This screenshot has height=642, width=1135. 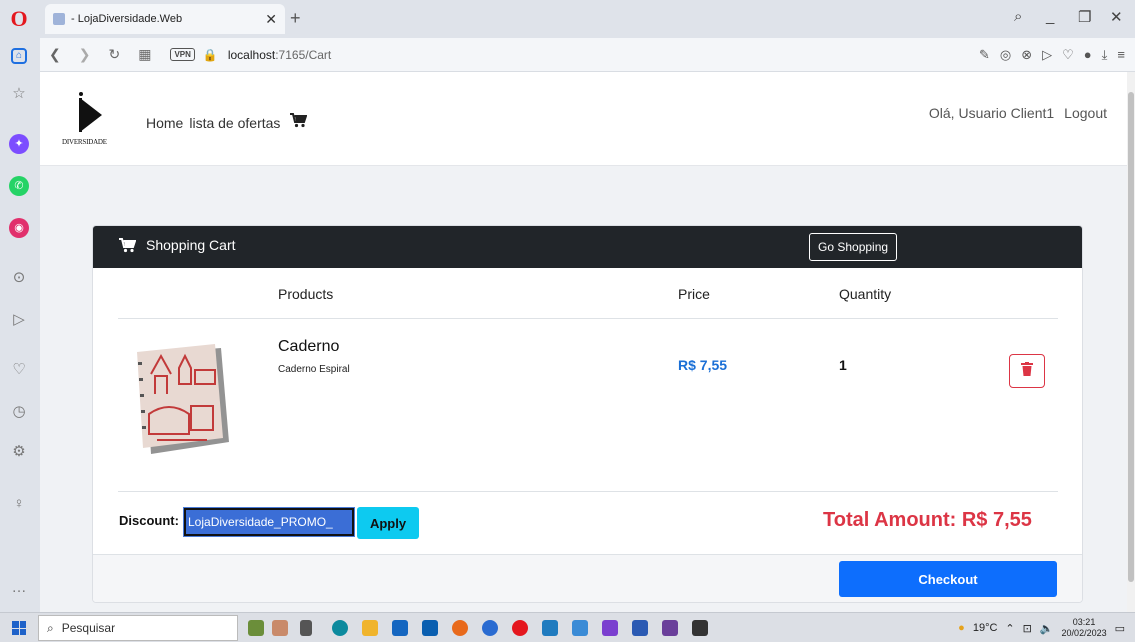 I want to click on nav-home-link: Home, so click(x=164, y=123).